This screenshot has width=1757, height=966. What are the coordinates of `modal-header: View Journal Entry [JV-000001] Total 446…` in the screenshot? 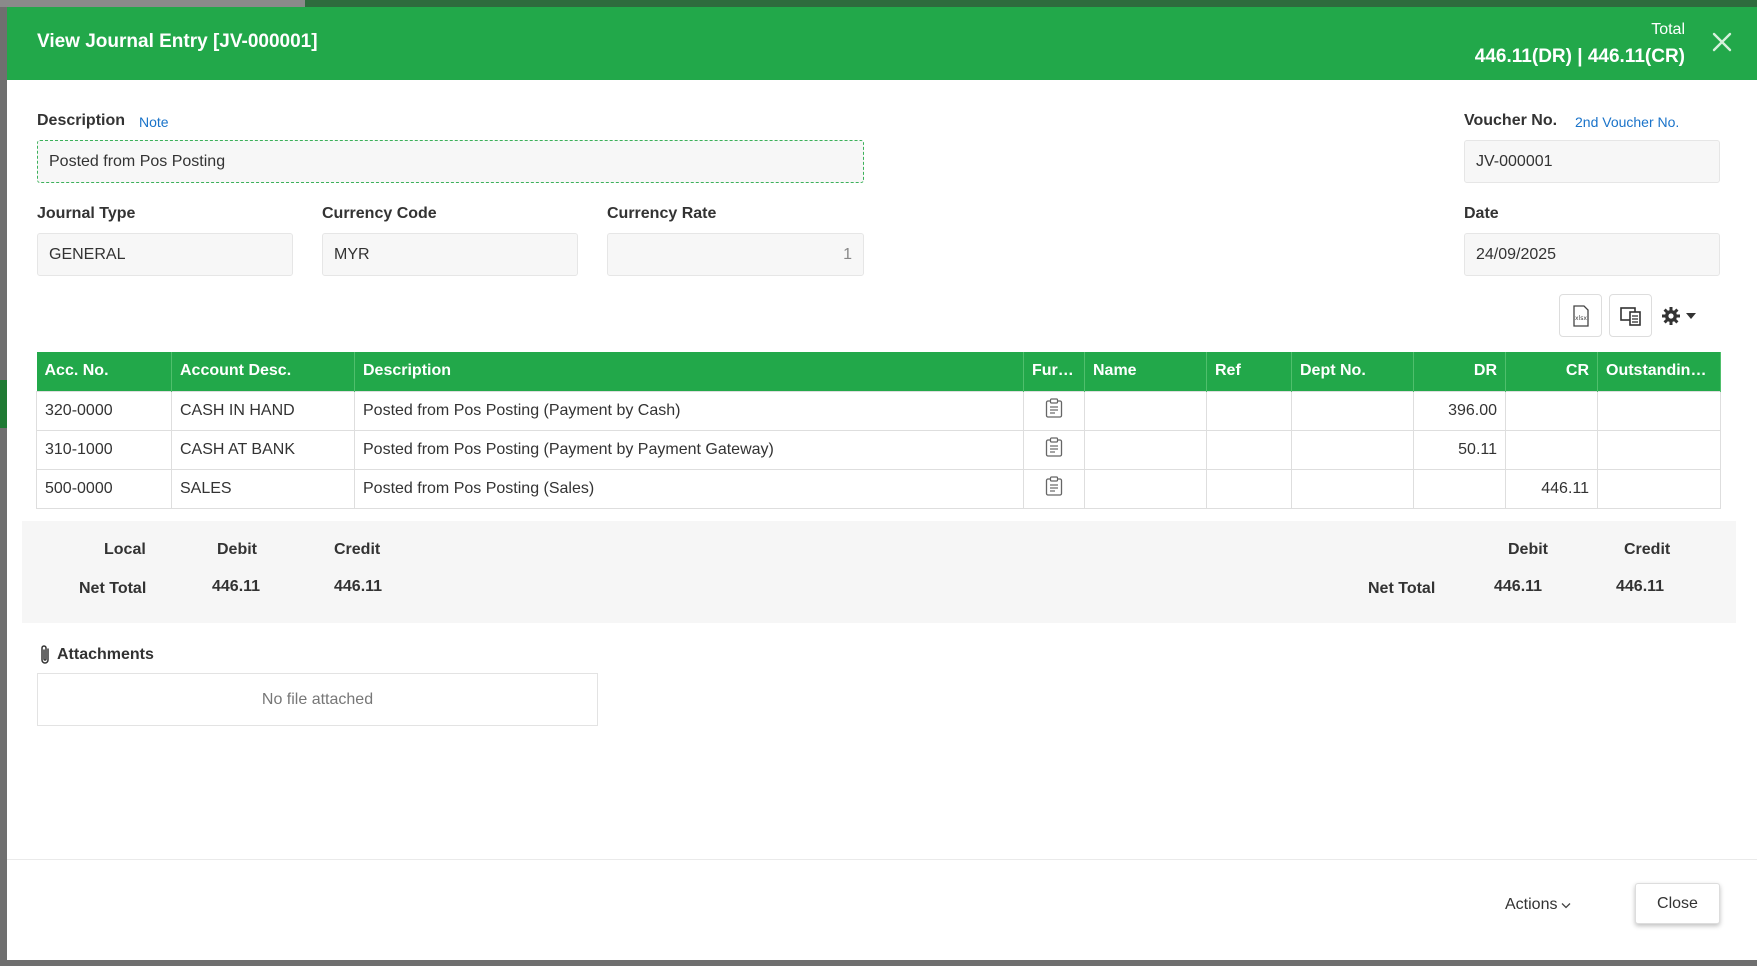 It's located at (882, 43).